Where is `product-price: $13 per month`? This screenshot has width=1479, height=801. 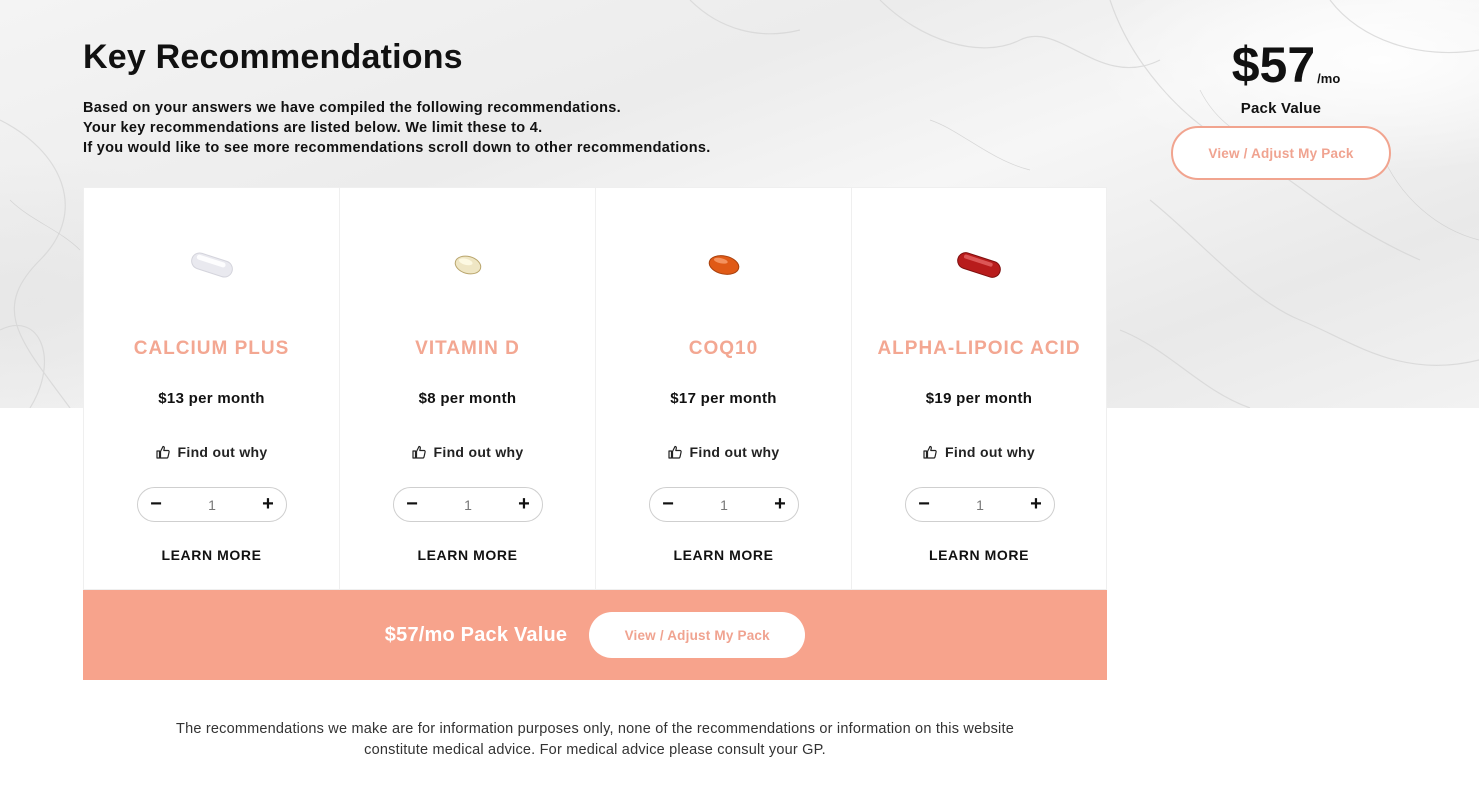 product-price: $13 per month is located at coordinates (211, 398).